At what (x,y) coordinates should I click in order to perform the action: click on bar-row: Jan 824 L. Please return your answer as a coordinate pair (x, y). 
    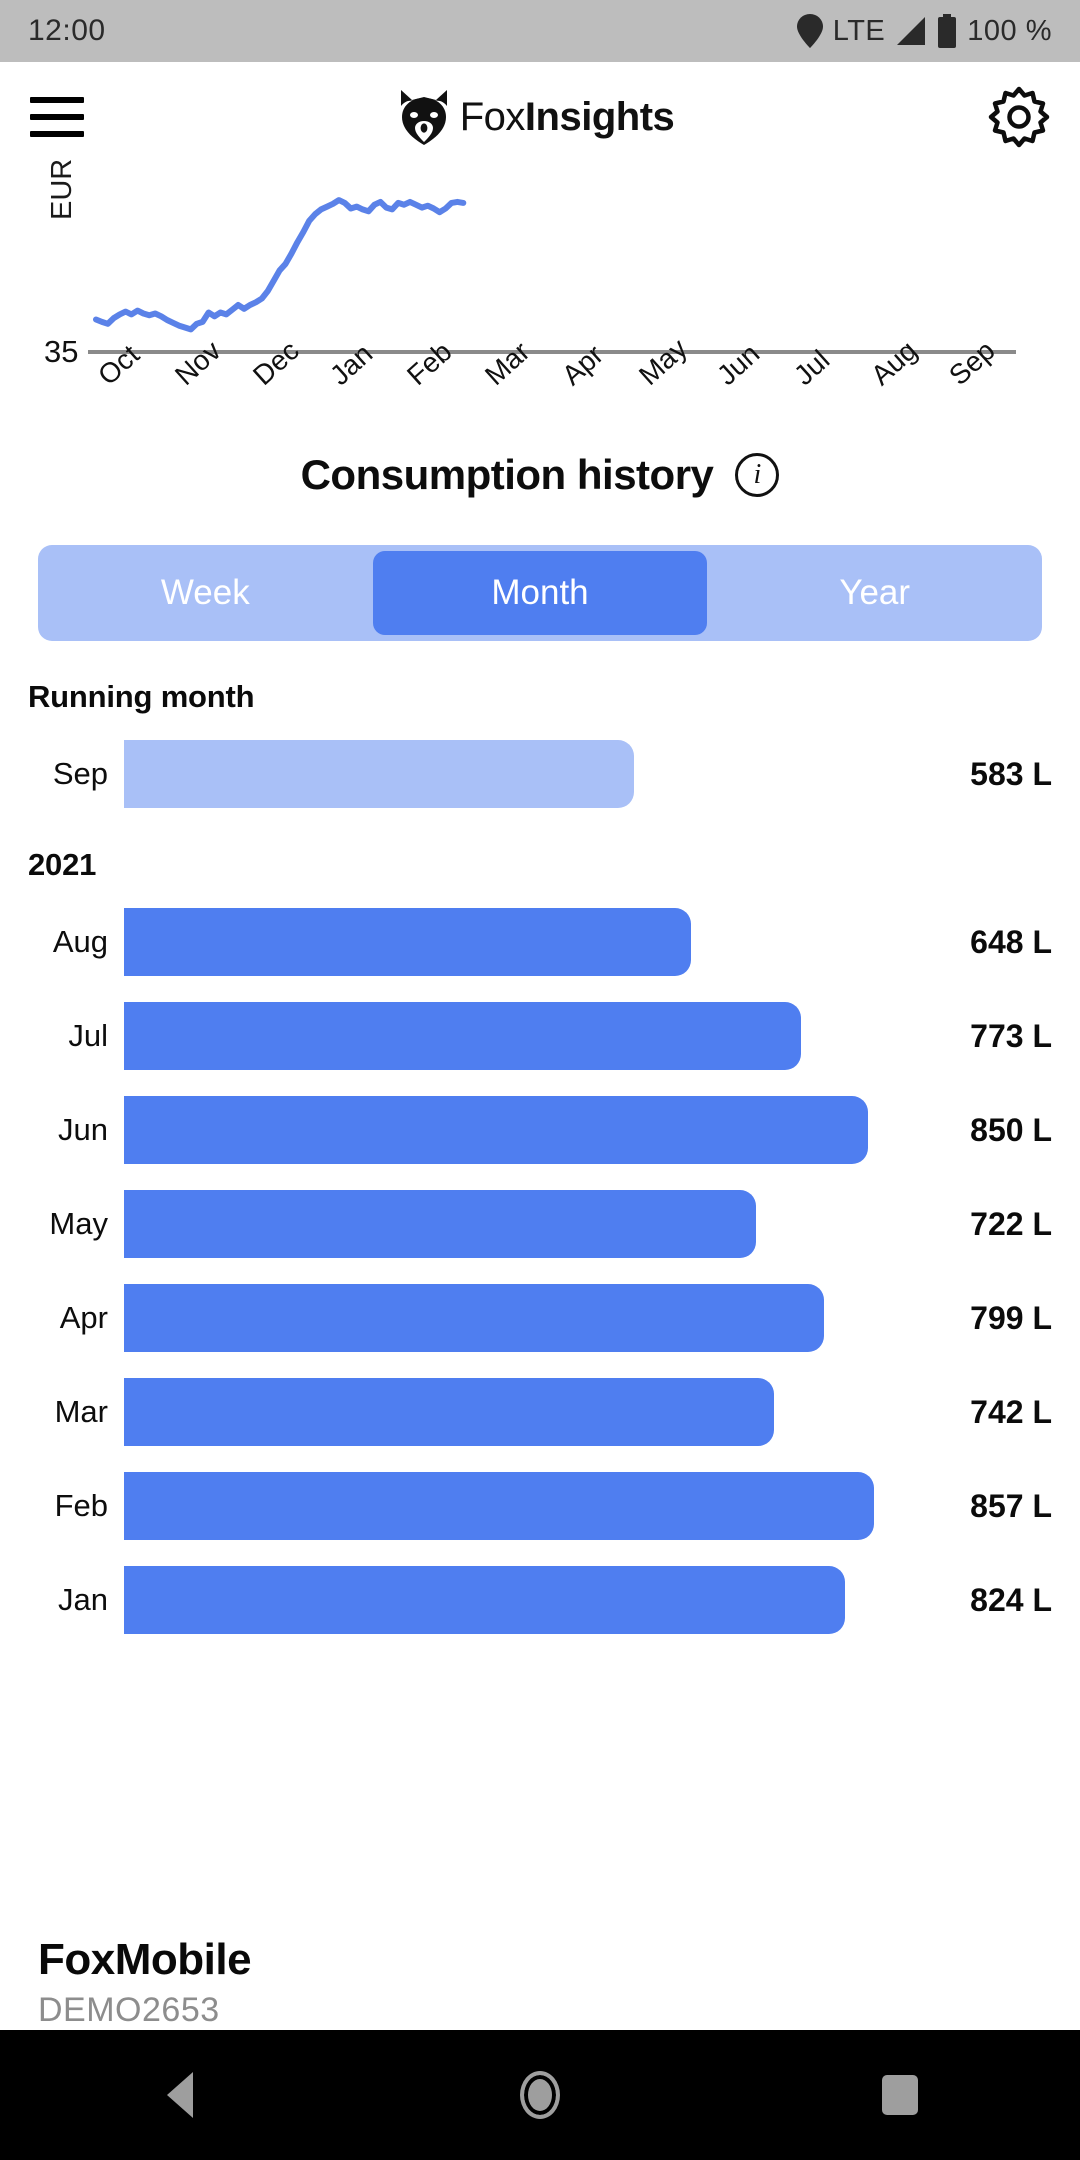
    Looking at the image, I should click on (540, 1600).